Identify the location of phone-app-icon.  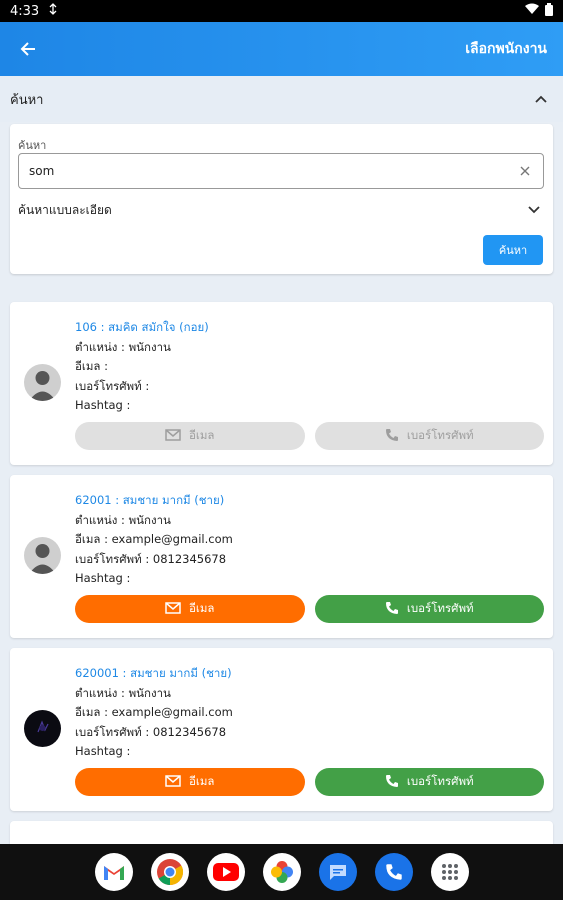
(393, 872).